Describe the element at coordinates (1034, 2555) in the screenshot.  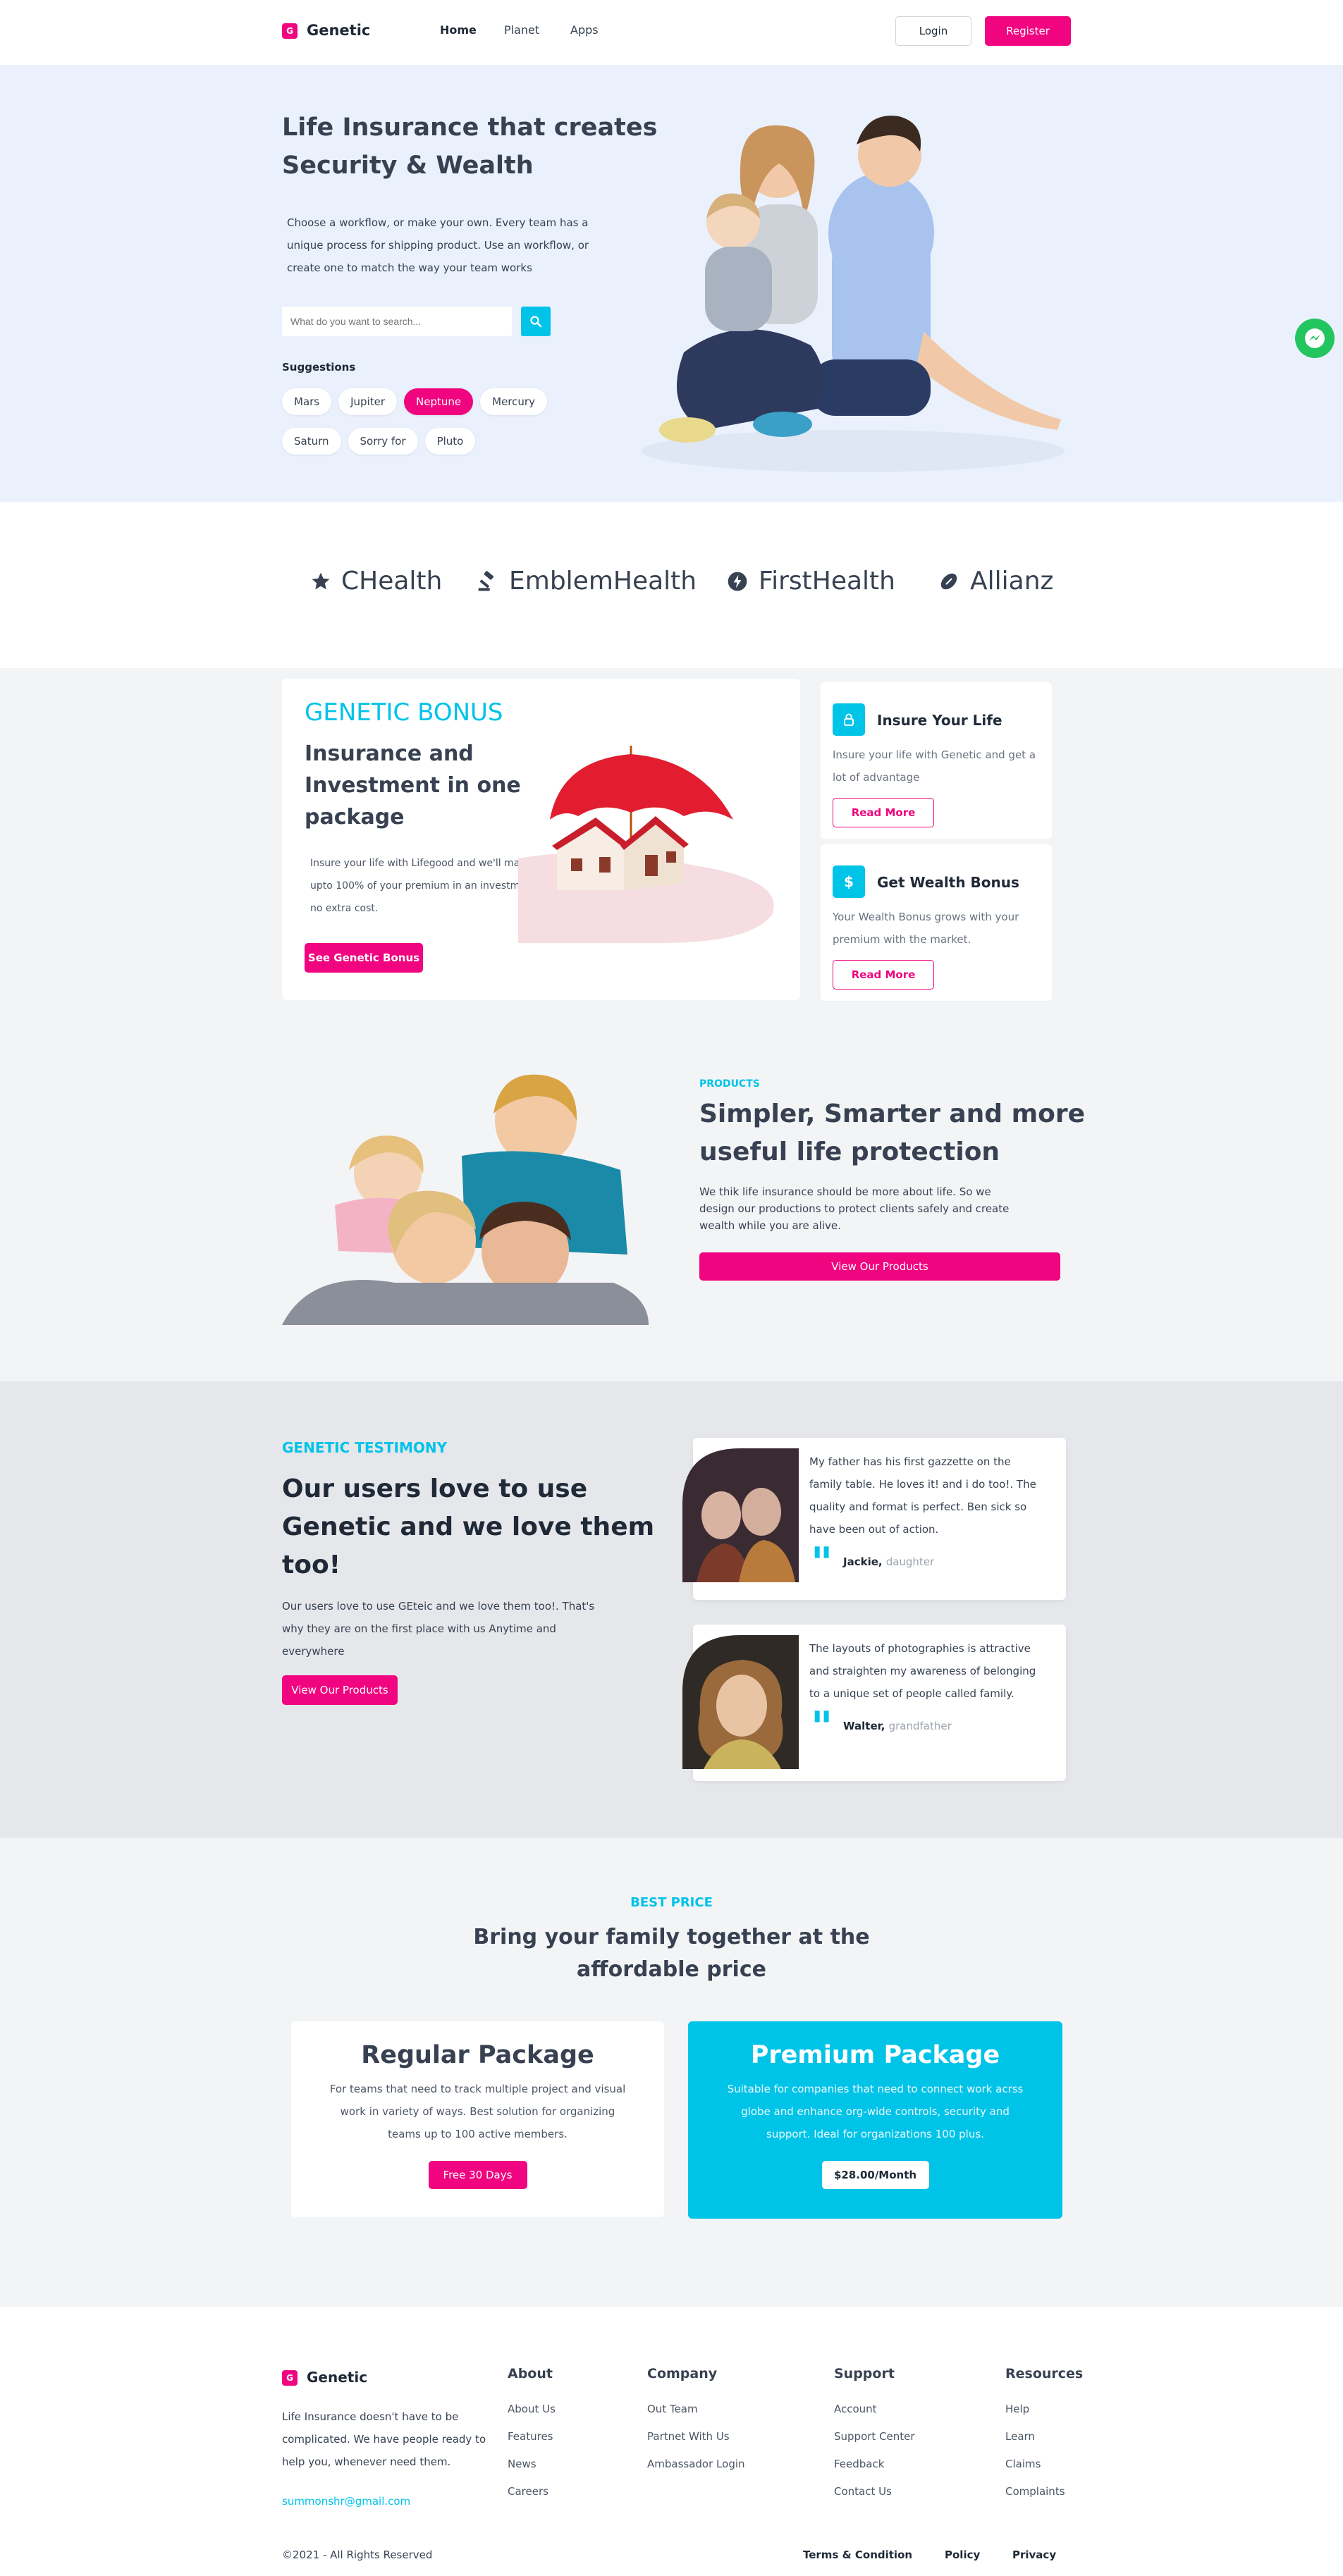
I see `privacy-link: Privacy` at that location.